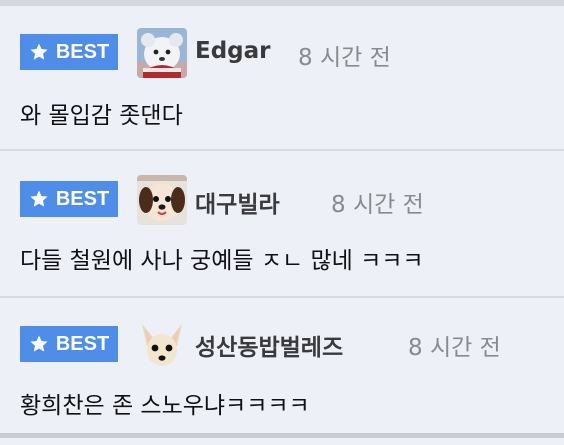 This screenshot has width=564, height=445. Describe the element at coordinates (237, 202) in the screenshot. I see `username: 대구빌라` at that location.